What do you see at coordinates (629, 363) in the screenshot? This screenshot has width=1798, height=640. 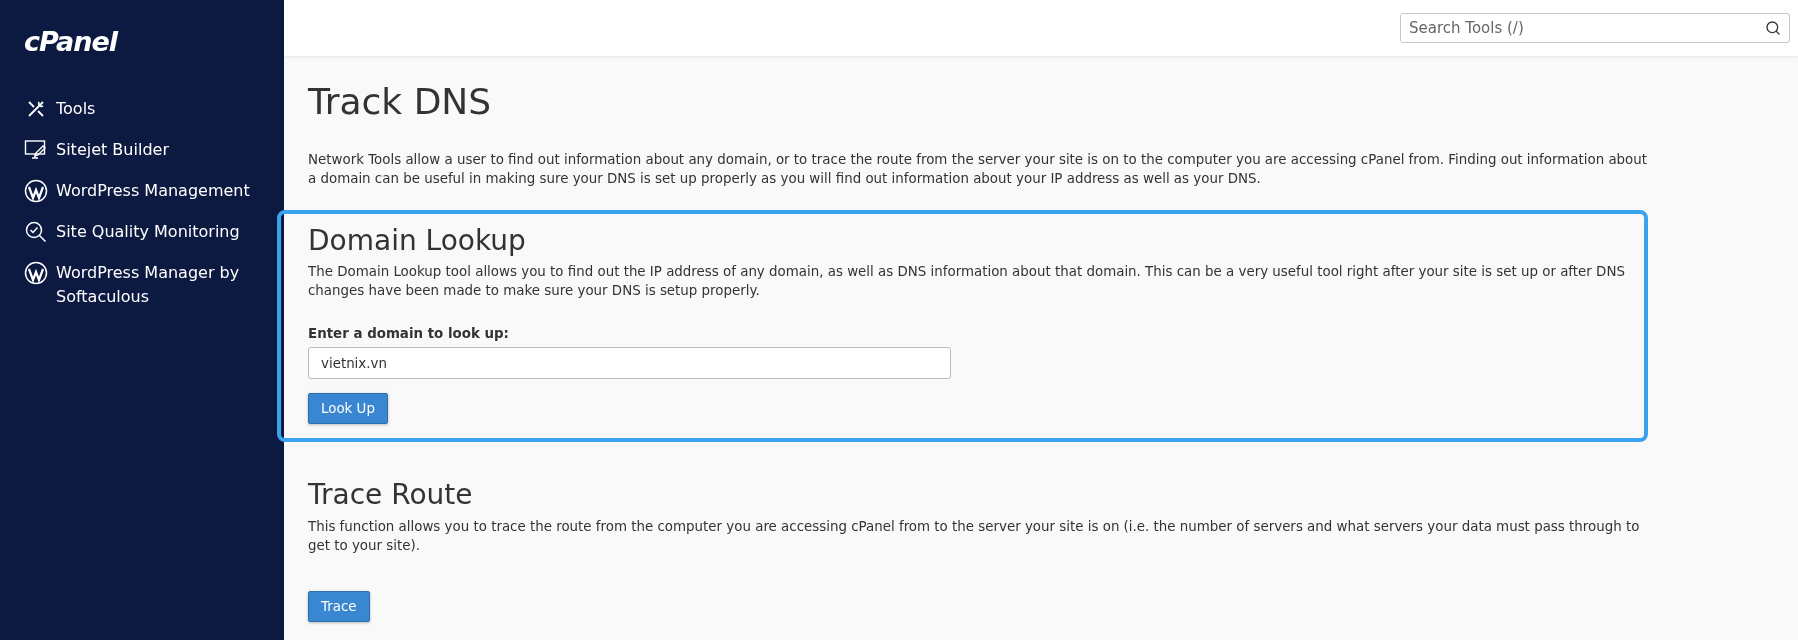 I see `input-field: vietnix.vn` at bounding box center [629, 363].